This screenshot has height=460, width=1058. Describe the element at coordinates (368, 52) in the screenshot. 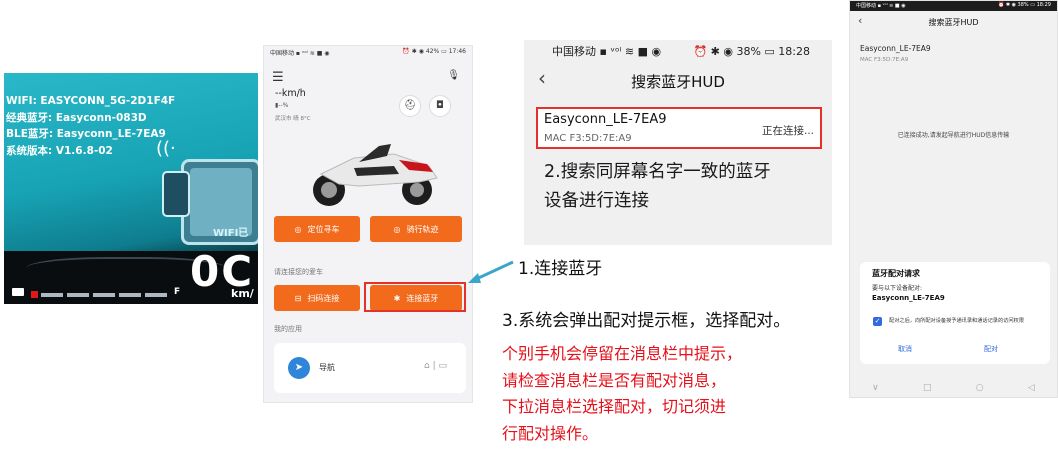

I see `status-bar: 中国移动 ▪ ᵛᵒˡ ≋ ■ ◉ ⏰ ✱ ◉ 42% ▭ 17:46` at that location.